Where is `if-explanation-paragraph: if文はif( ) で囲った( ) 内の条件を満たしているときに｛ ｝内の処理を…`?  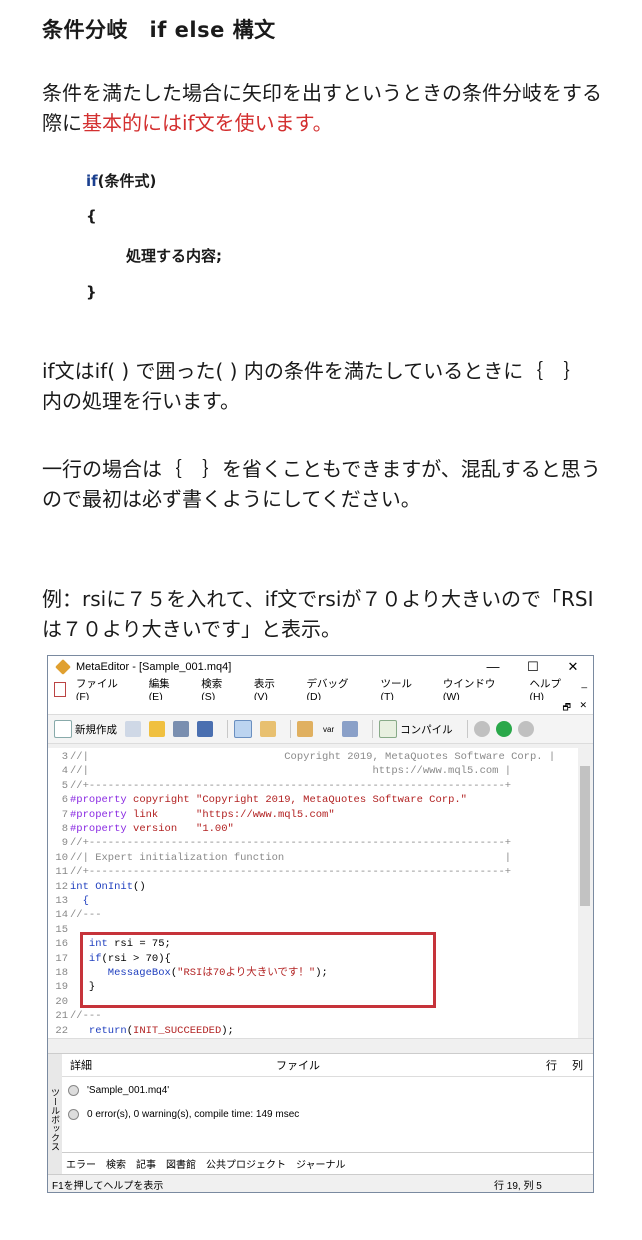
if-explanation-paragraph: if文はif( ) で囲った( ) 内の条件を満たしているときに｛ ｝内の処理を… is located at coordinates (313, 386).